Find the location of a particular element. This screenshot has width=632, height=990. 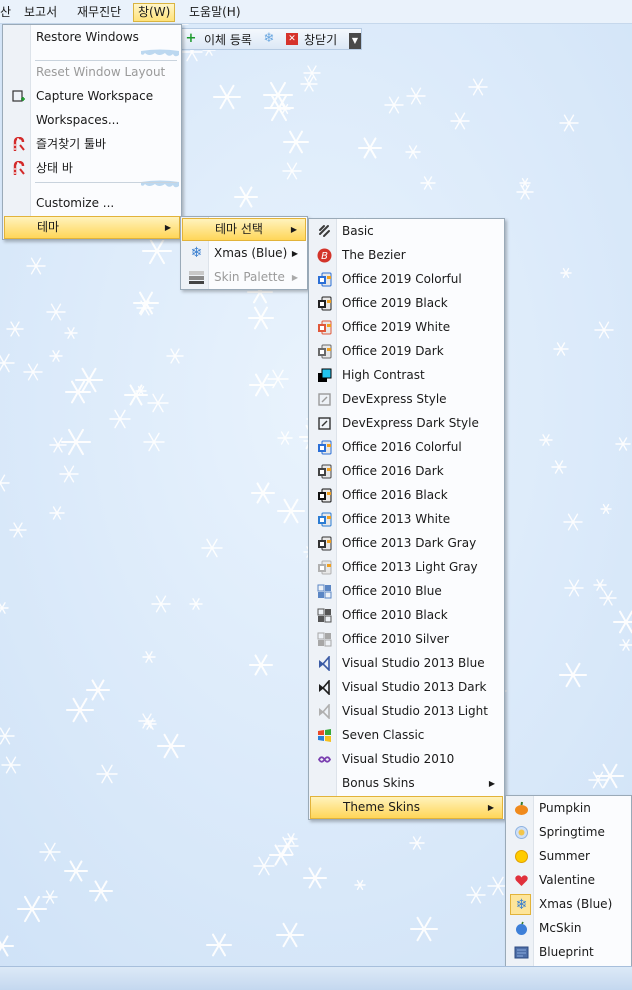

status-bar-item: 상태 바 is located at coordinates (92, 168).